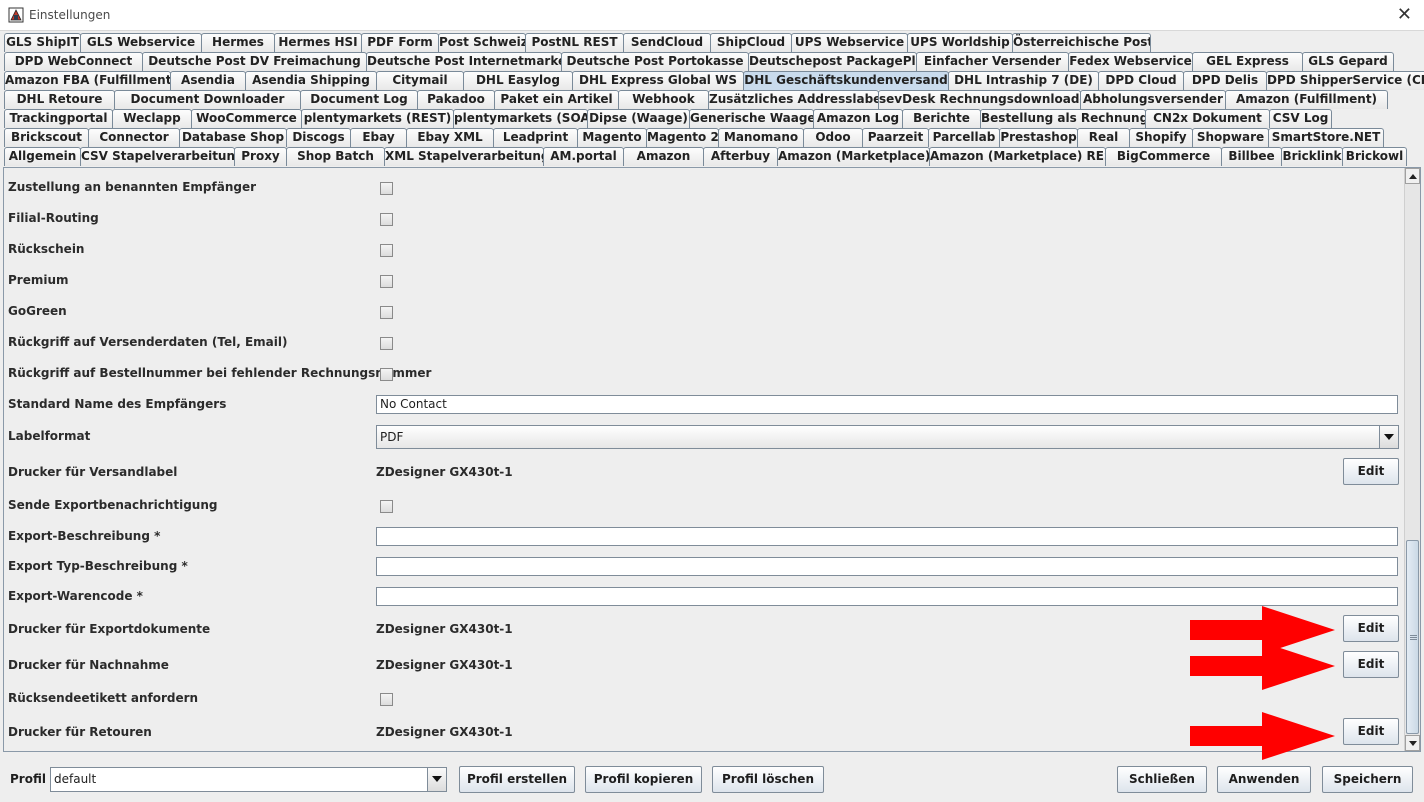  Describe the element at coordinates (73, 61) in the screenshot. I see `tab: DPD WebConnect` at that location.